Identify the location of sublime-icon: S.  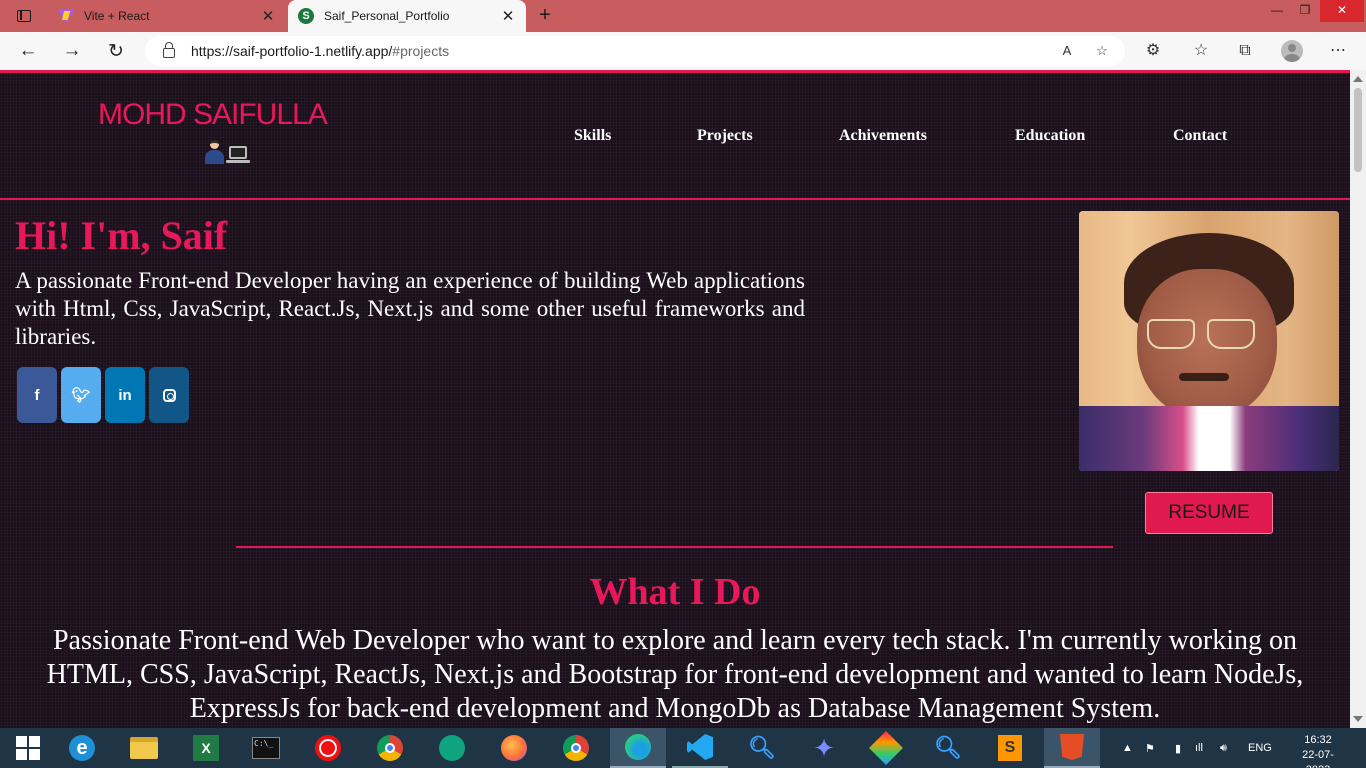
(1010, 748).